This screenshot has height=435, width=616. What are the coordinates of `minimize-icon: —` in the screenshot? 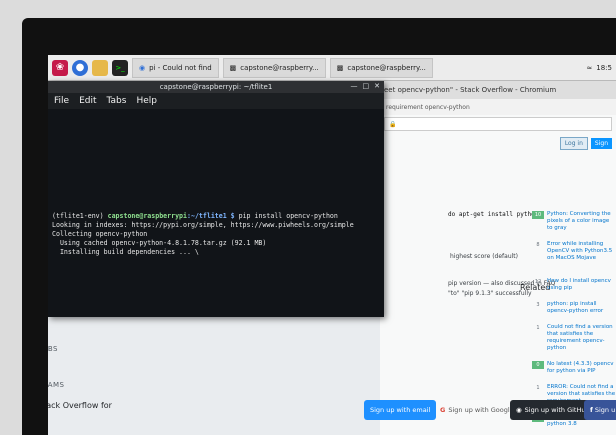 It's located at (354, 86).